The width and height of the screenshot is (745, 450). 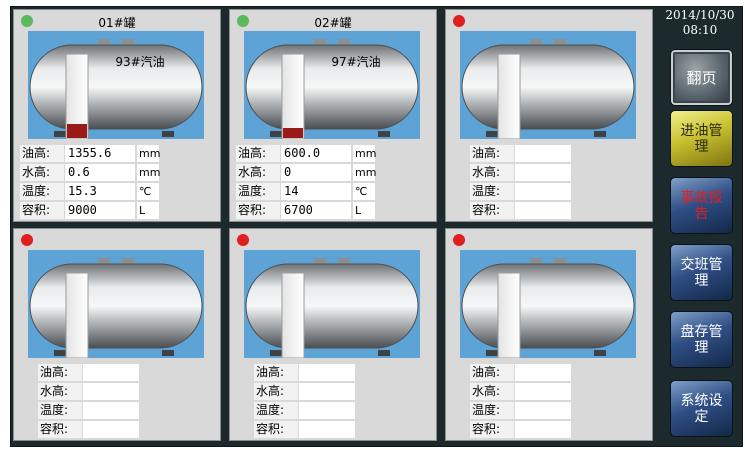 I want to click on reading-value: 9000, so click(x=100, y=210).